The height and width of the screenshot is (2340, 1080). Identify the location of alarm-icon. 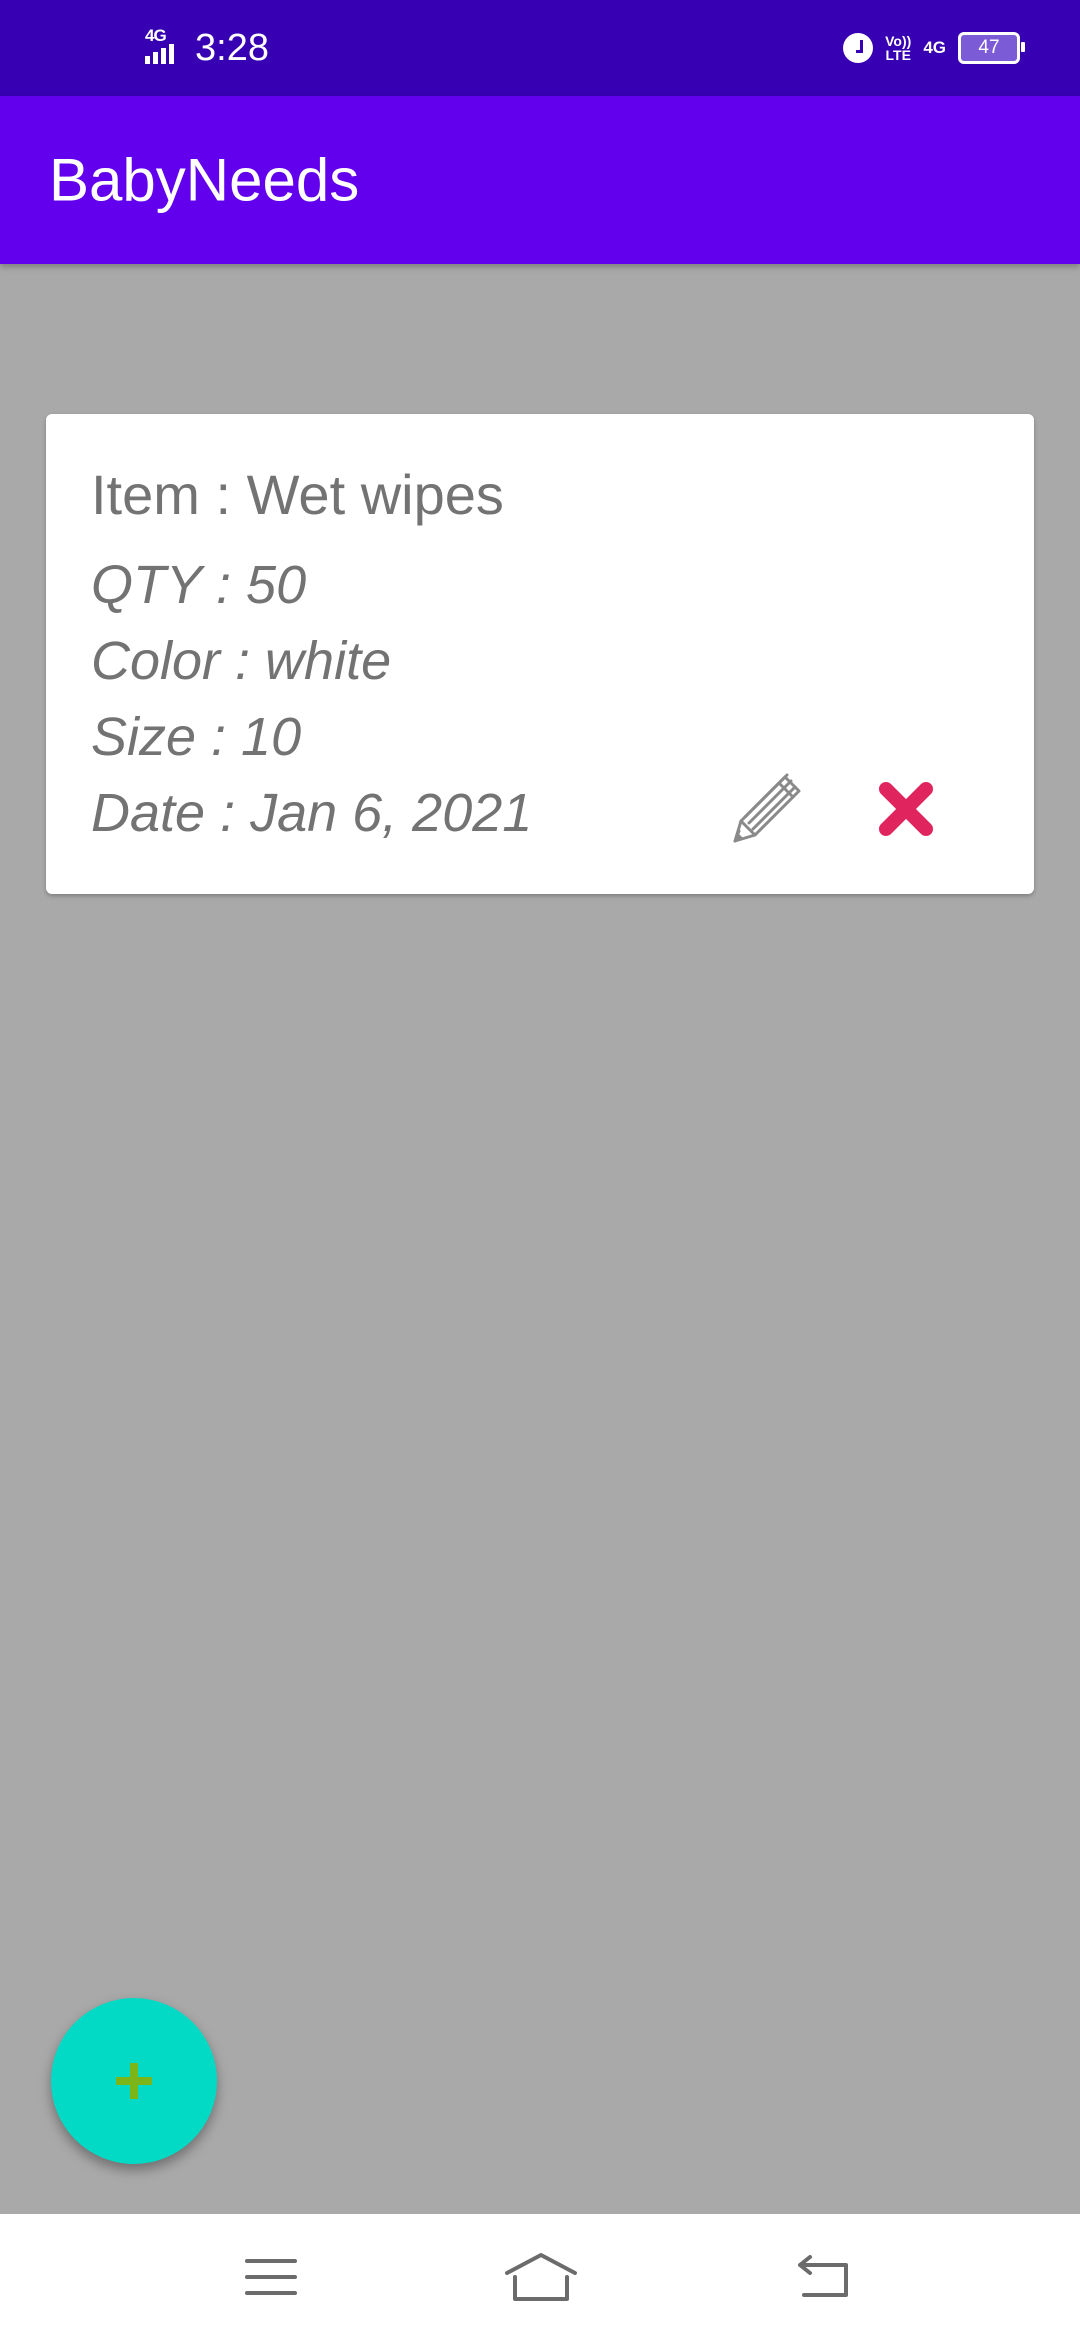
(858, 48).